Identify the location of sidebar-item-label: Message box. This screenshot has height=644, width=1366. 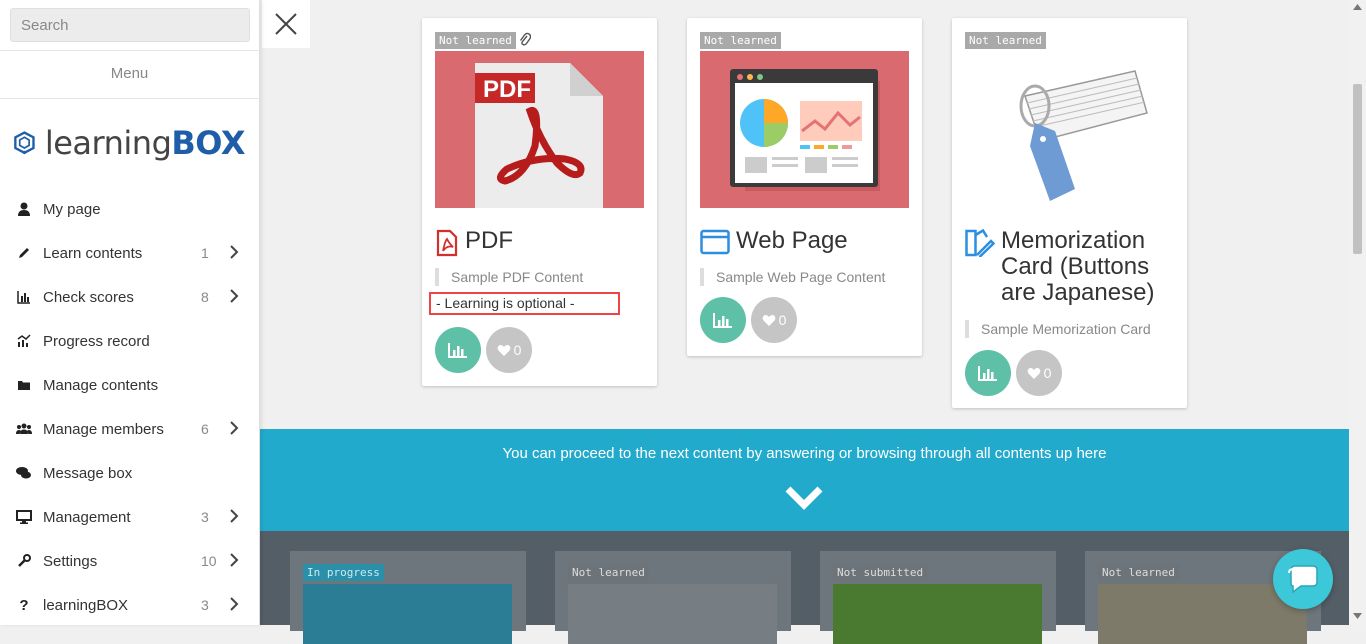
(88, 473).